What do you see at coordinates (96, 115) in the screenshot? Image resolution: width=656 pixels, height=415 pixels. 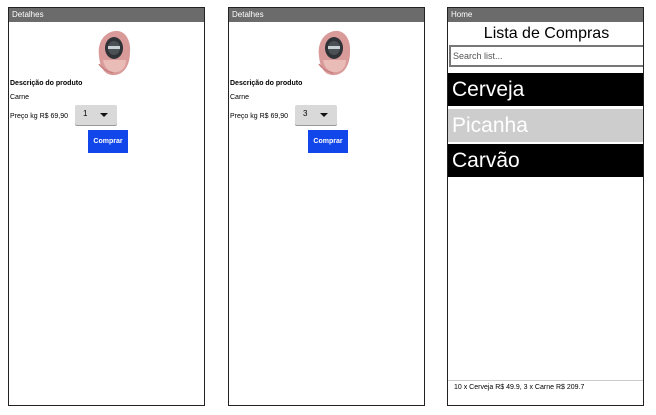 I see `quantity-dropdown: 1` at bounding box center [96, 115].